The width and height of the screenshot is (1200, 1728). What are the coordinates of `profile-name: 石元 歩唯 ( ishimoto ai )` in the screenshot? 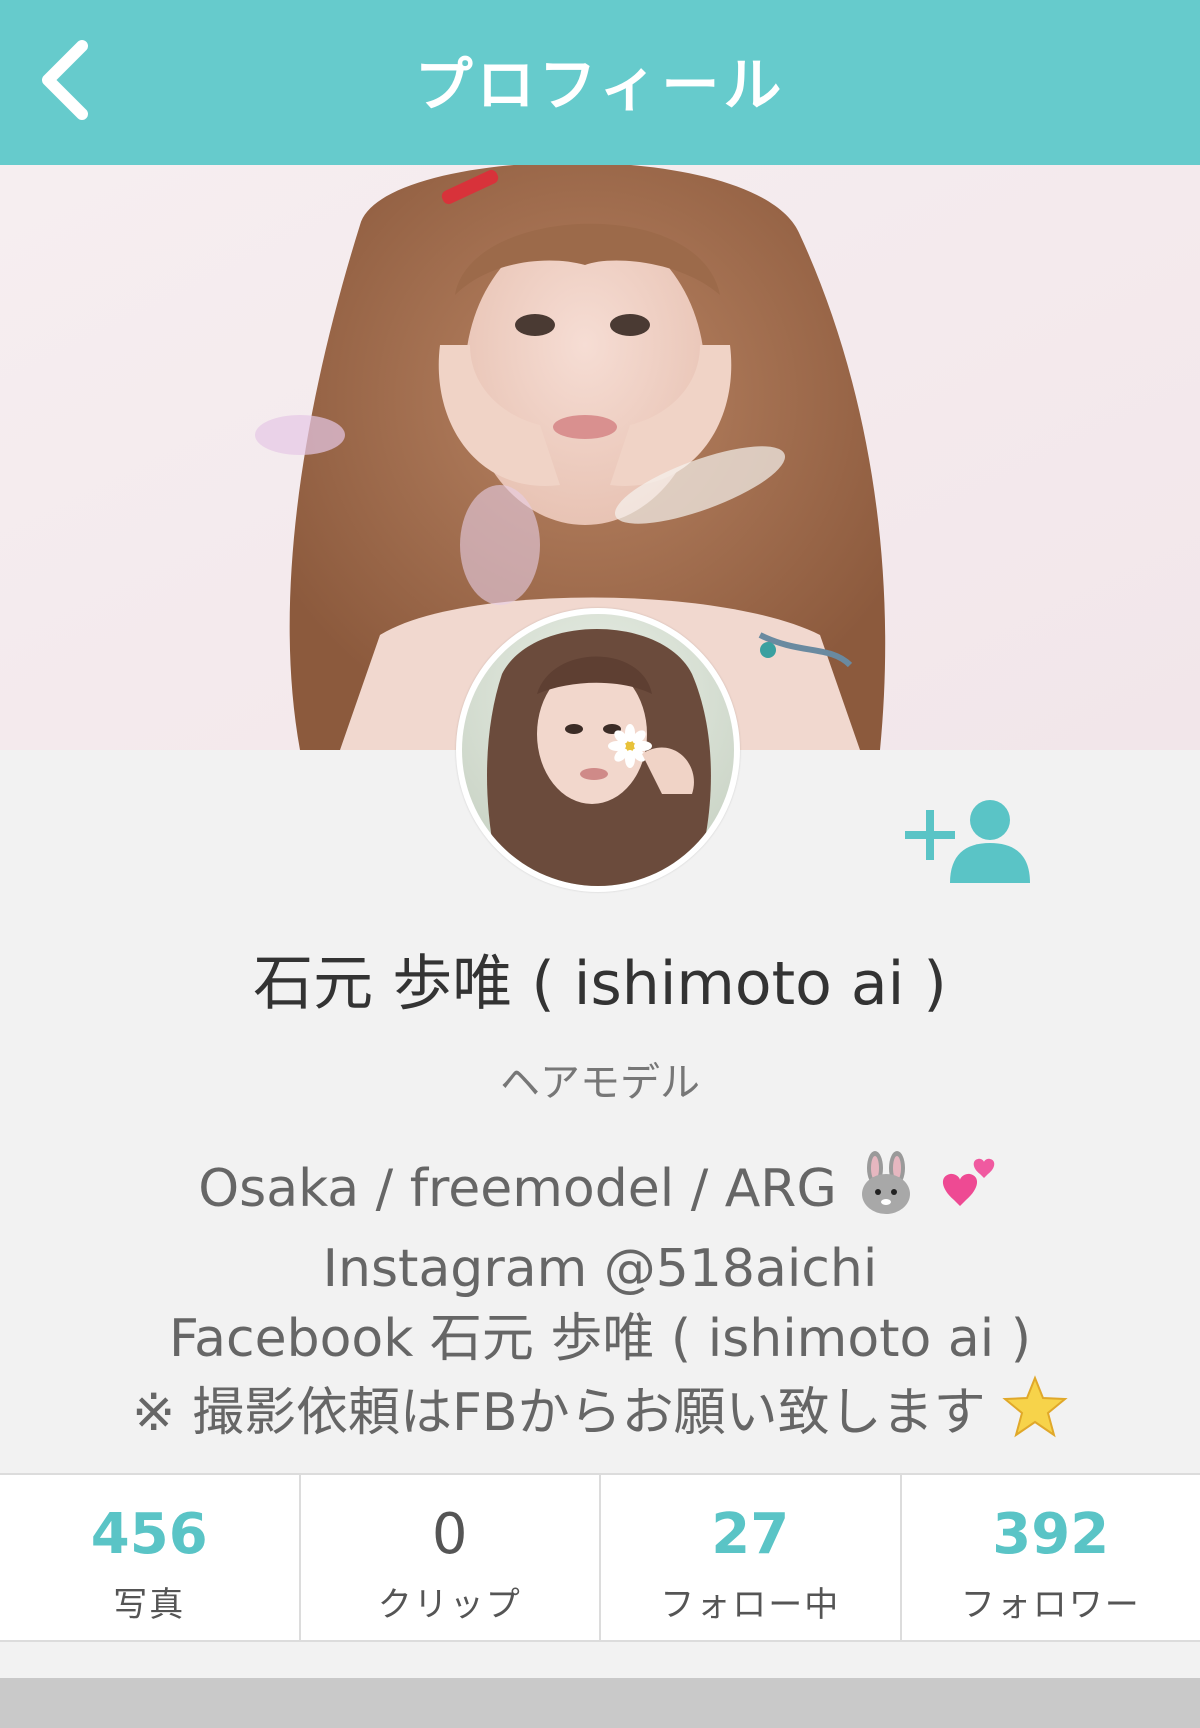 It's located at (600, 984).